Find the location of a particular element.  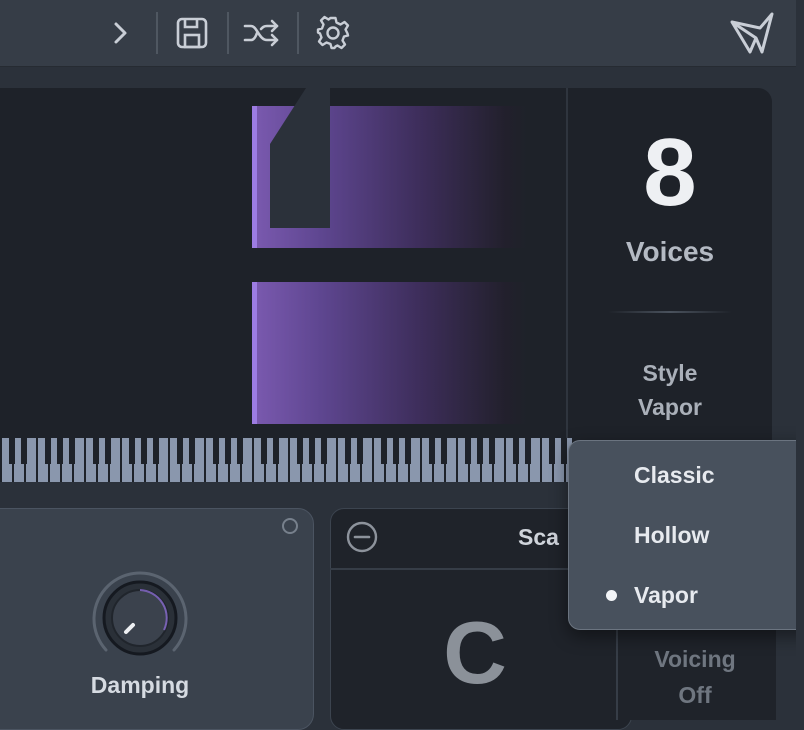

voicing-value: Off is located at coordinates (695, 695).